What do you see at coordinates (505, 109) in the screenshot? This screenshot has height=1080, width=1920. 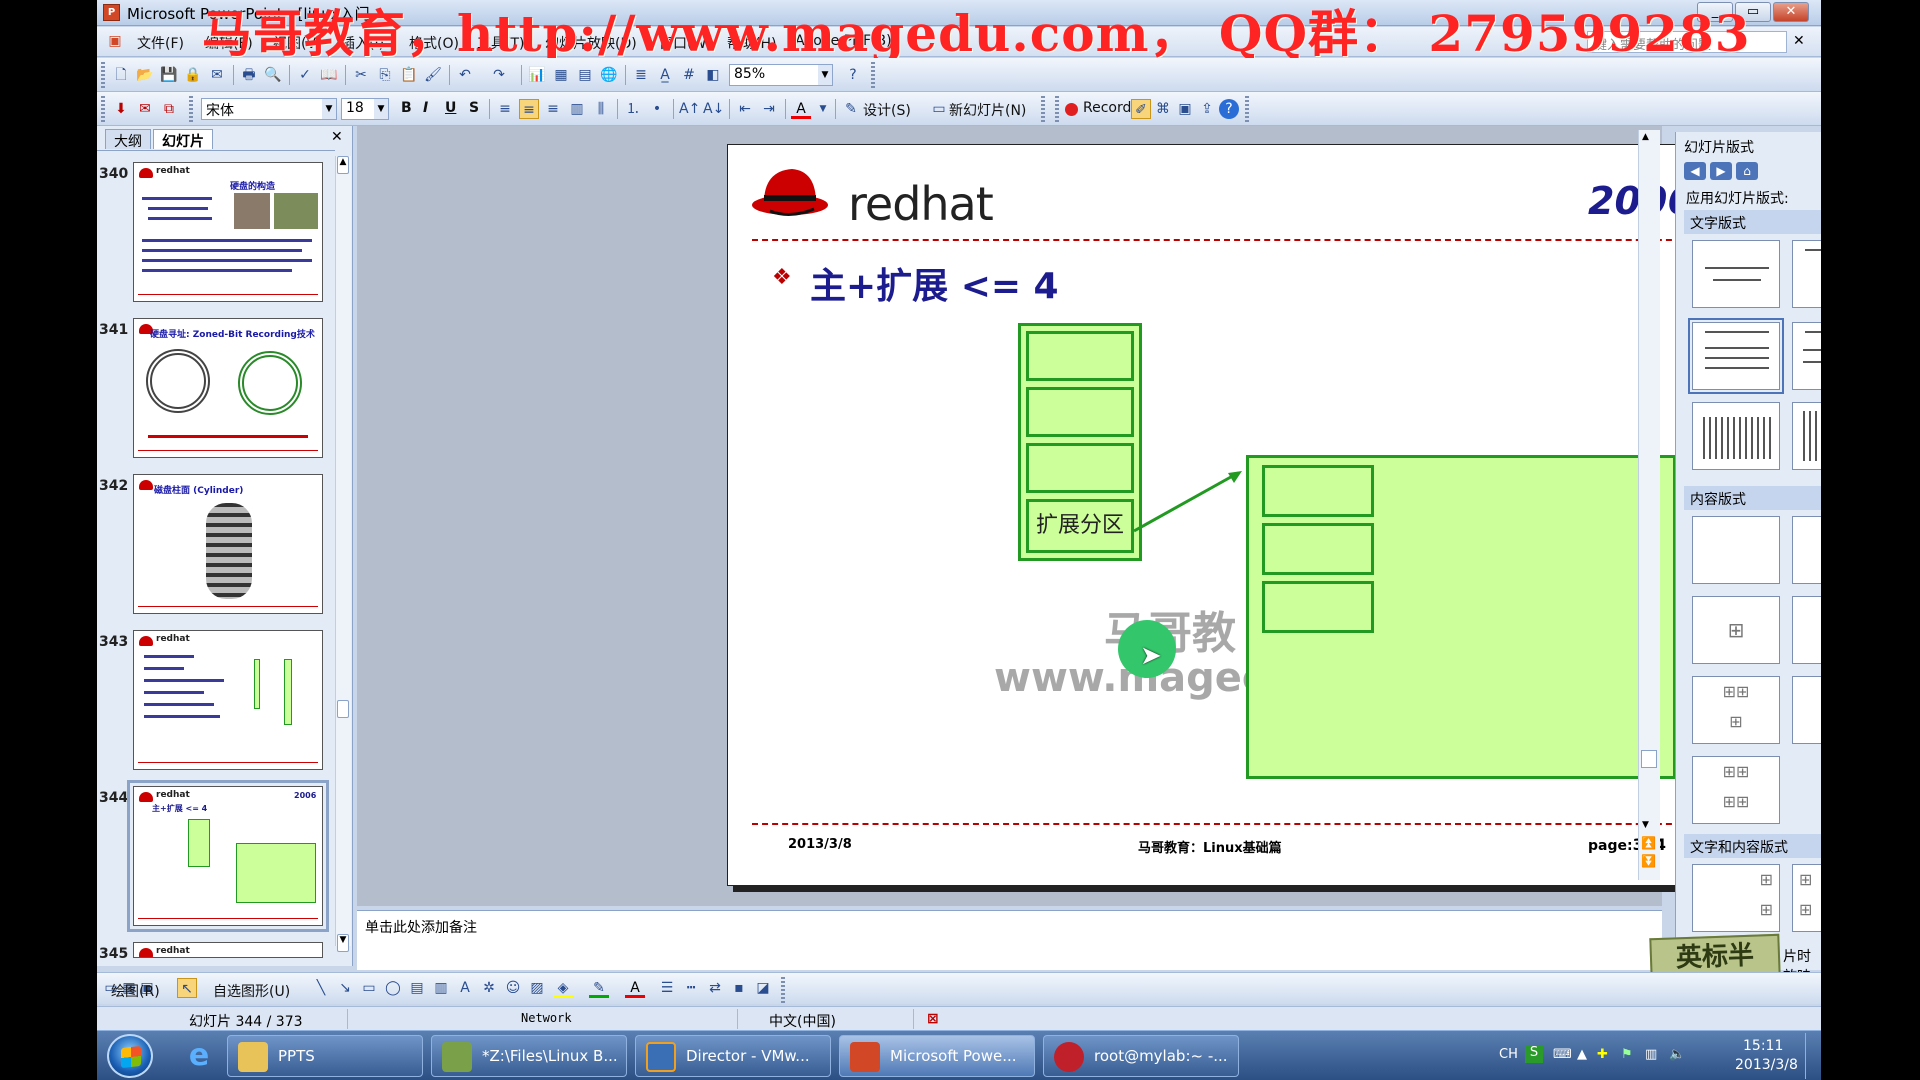 I see `align-left-icon: ≡` at bounding box center [505, 109].